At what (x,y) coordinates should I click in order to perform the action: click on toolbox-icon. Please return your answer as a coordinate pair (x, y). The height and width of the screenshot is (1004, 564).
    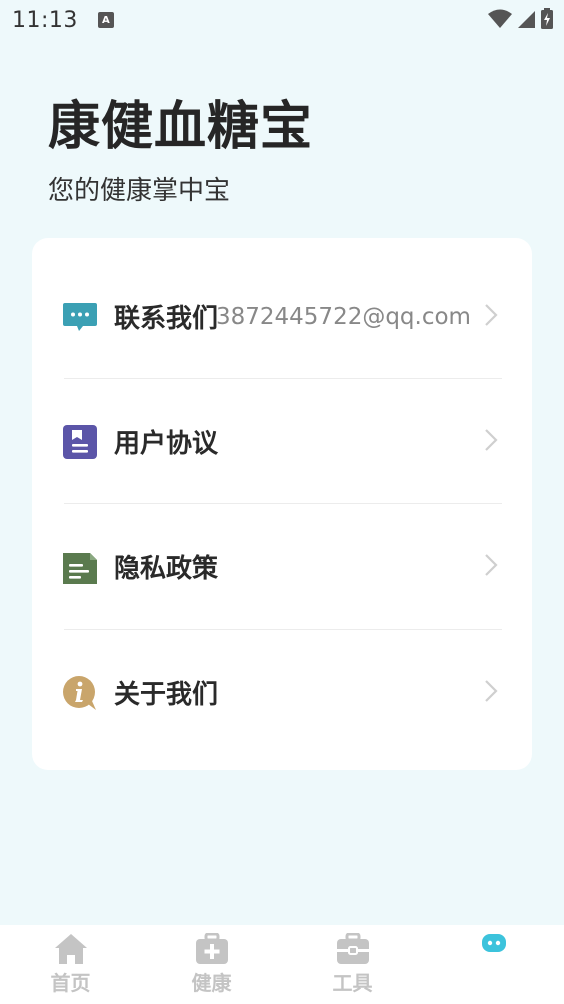
    Looking at the image, I should click on (352, 948).